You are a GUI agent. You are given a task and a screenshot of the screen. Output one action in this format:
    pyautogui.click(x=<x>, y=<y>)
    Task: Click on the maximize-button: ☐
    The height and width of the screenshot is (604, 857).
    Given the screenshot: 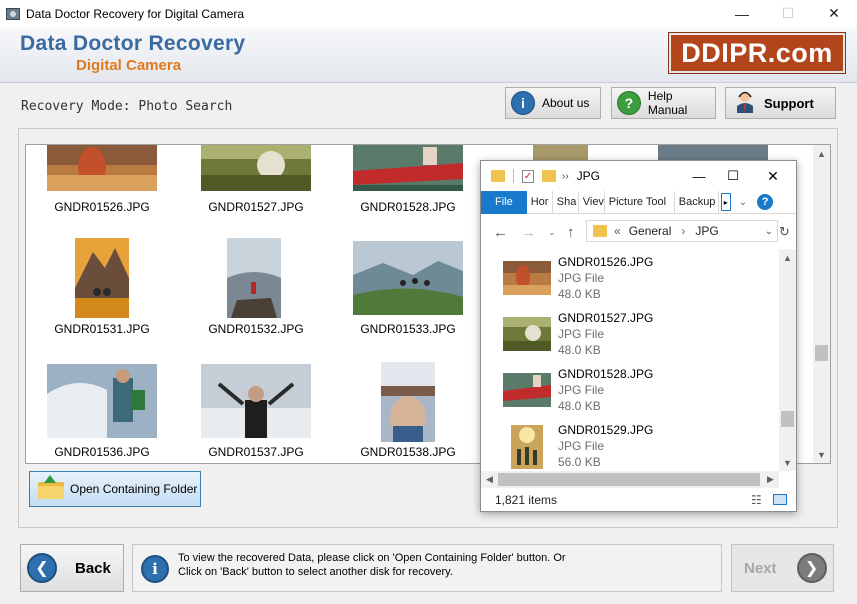 What is the action you would take?
    pyautogui.click(x=788, y=13)
    